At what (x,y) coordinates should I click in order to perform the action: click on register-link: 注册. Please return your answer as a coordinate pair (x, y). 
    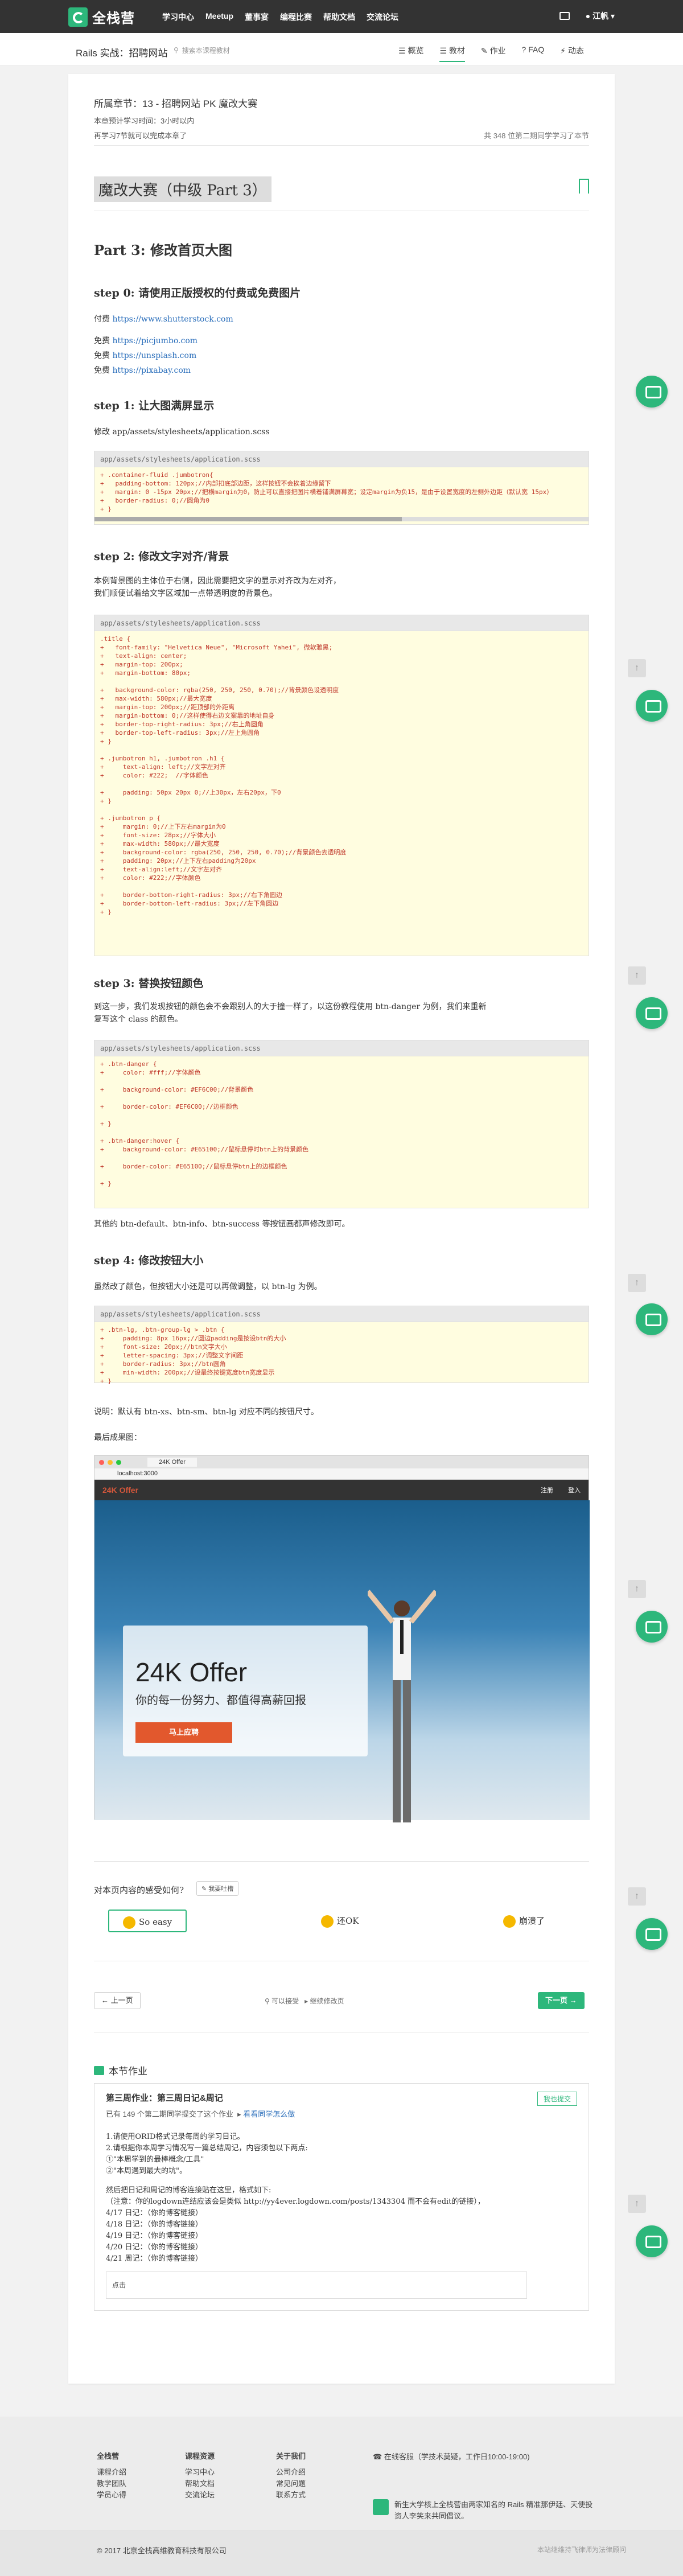
    Looking at the image, I should click on (547, 1491).